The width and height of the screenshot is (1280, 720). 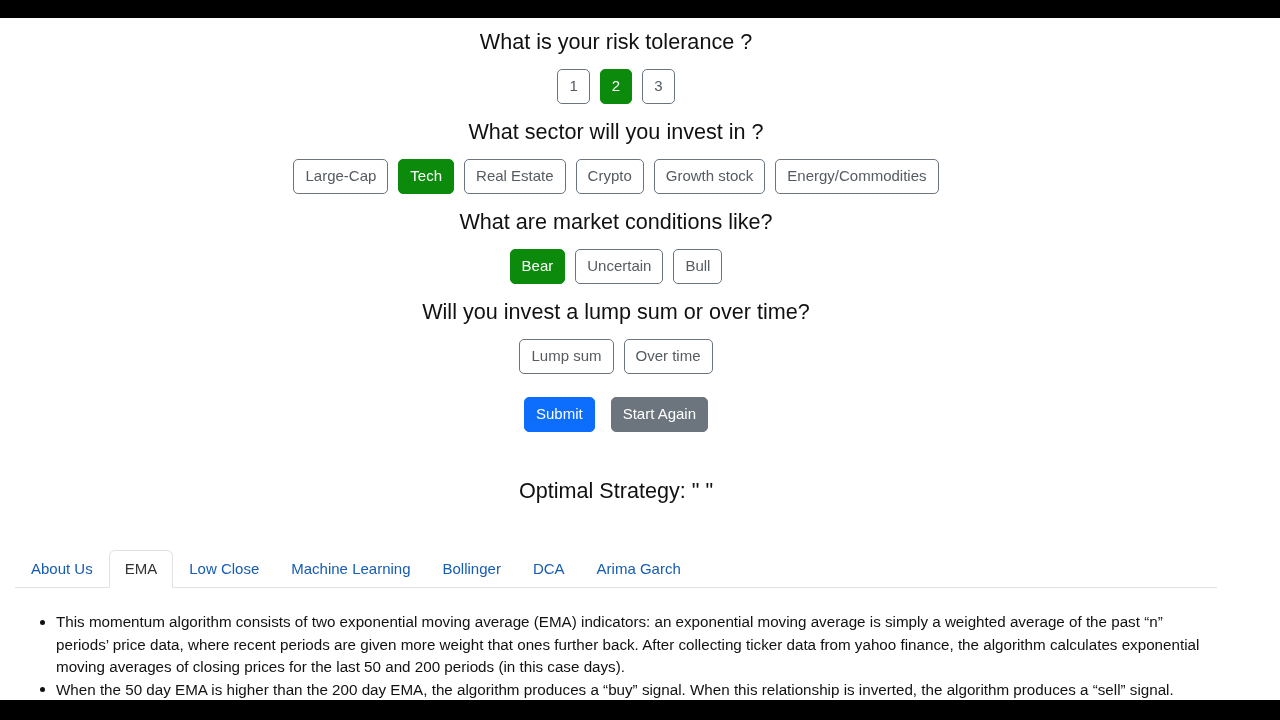 I want to click on option-button: Uncertain, so click(x=619, y=266).